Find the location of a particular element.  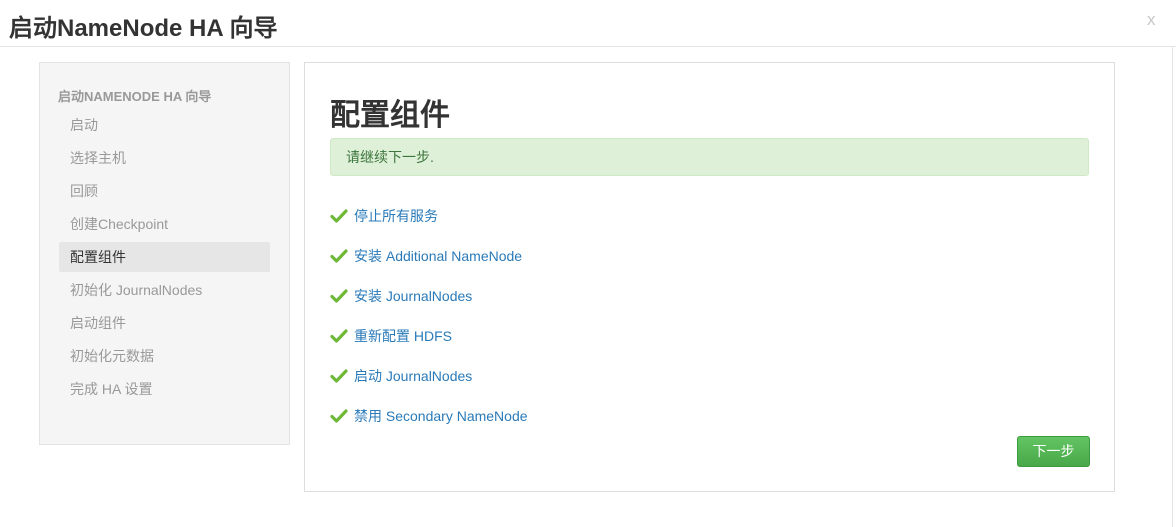

modal-header: 启动NameNode HA 向导 x is located at coordinates (588, 23).